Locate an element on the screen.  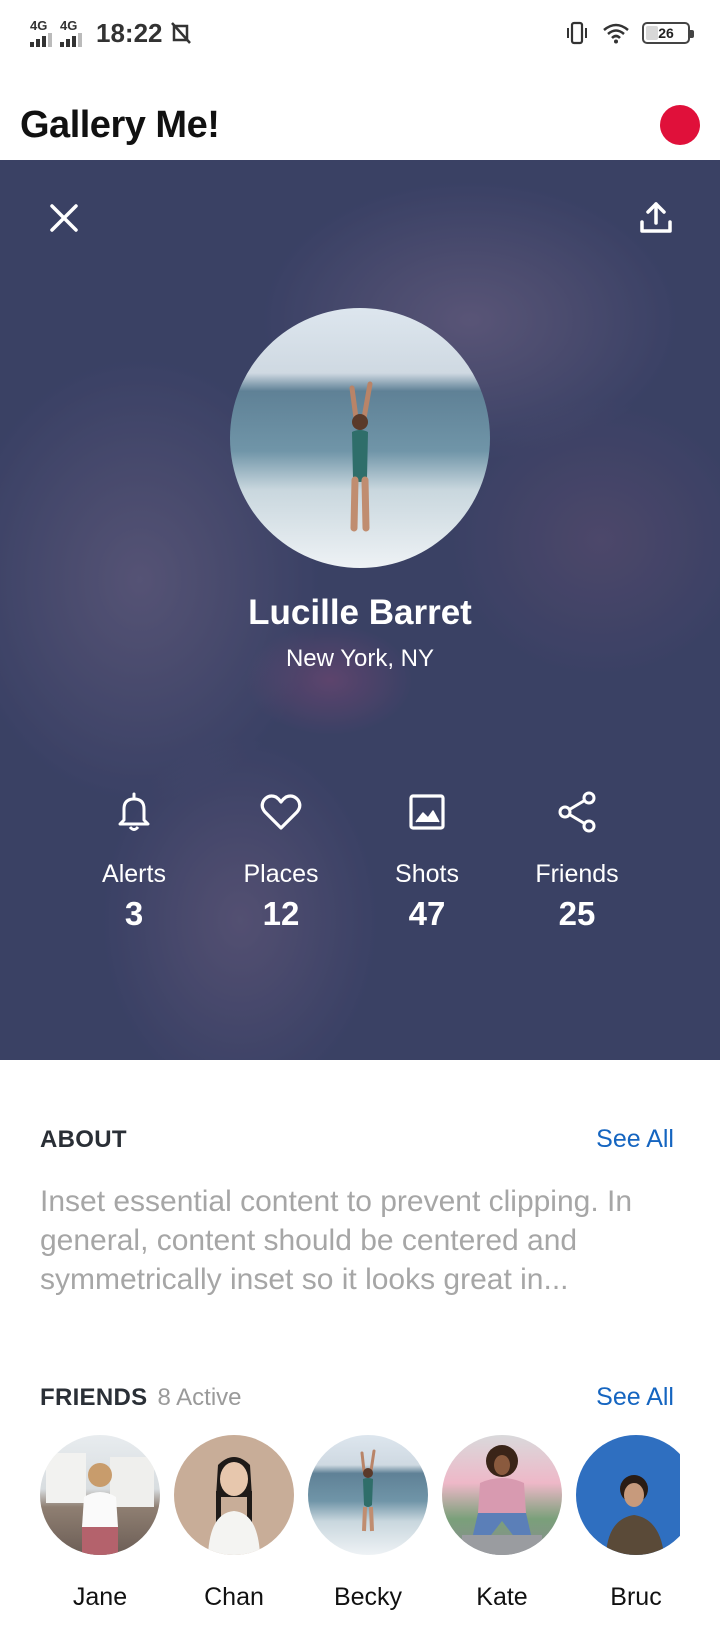
friend-item: Becky is located at coordinates (368, 1523).